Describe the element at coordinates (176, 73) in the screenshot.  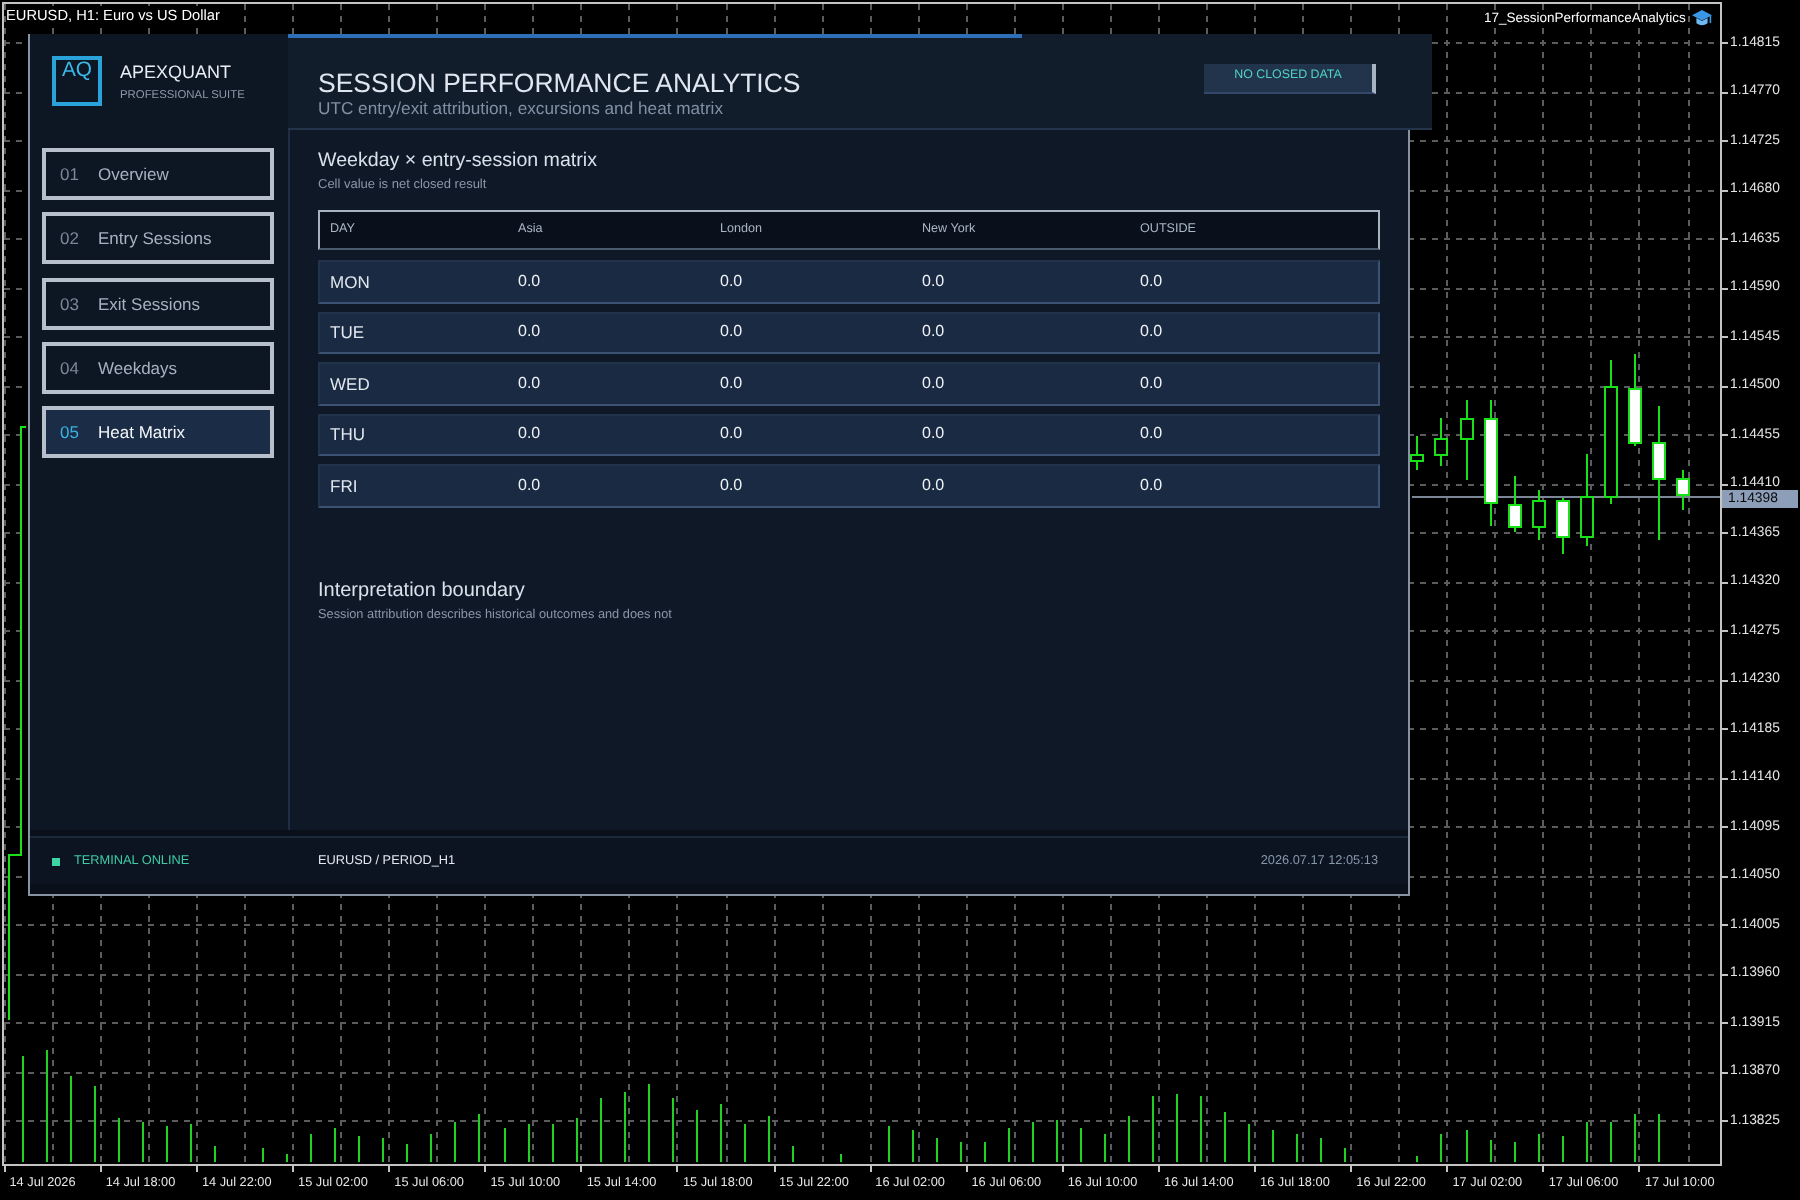
I see `brand-name: APEXQUANT` at that location.